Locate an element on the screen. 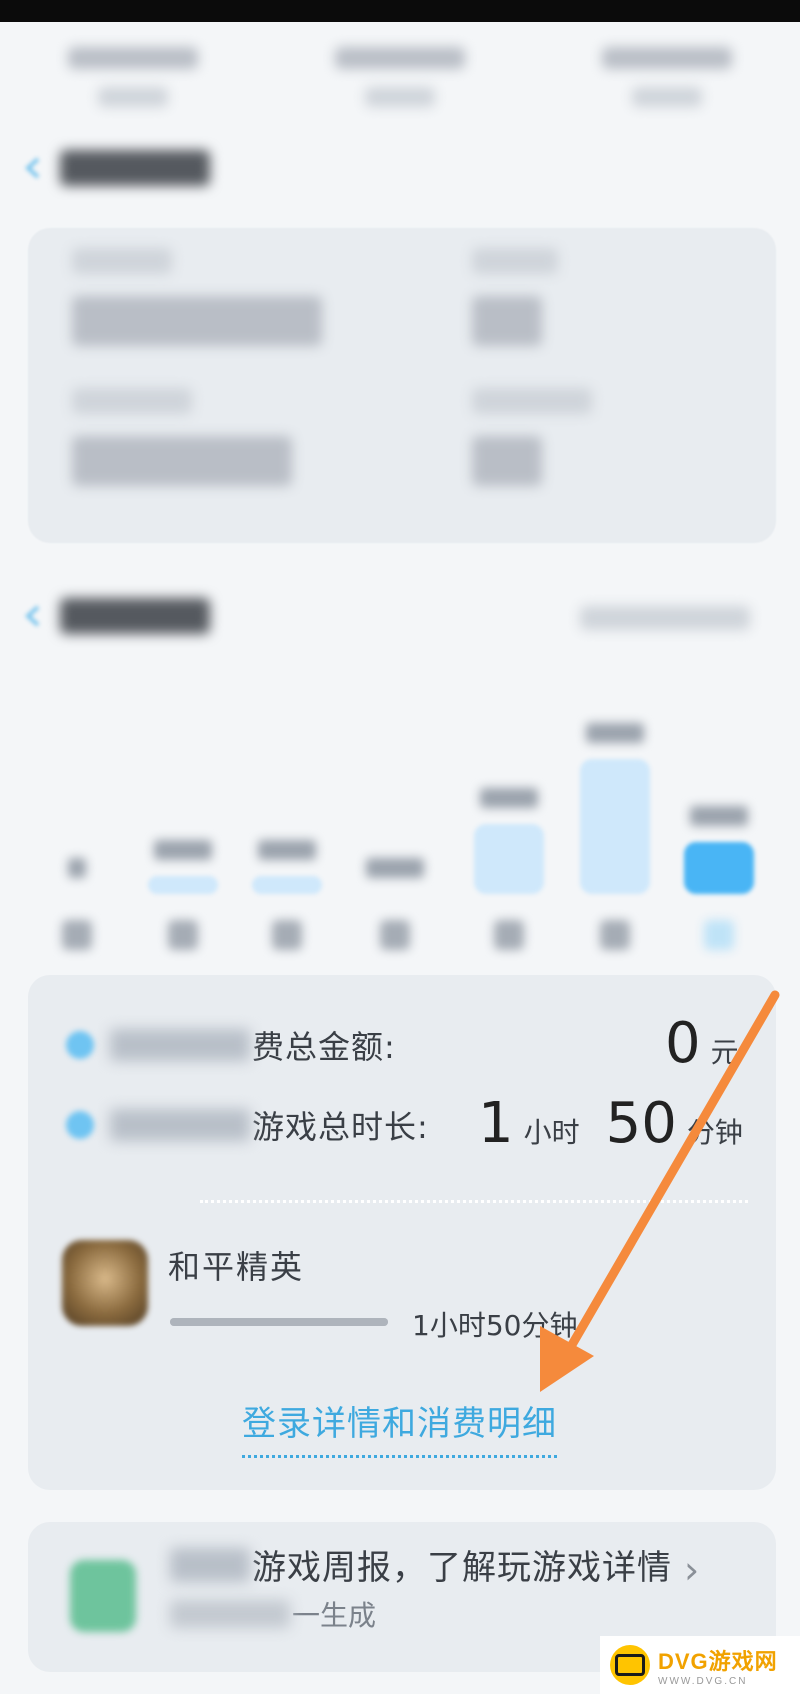 The width and height of the screenshot is (800, 1694). watermark-main: DVG游戏网 is located at coordinates (718, 1661).